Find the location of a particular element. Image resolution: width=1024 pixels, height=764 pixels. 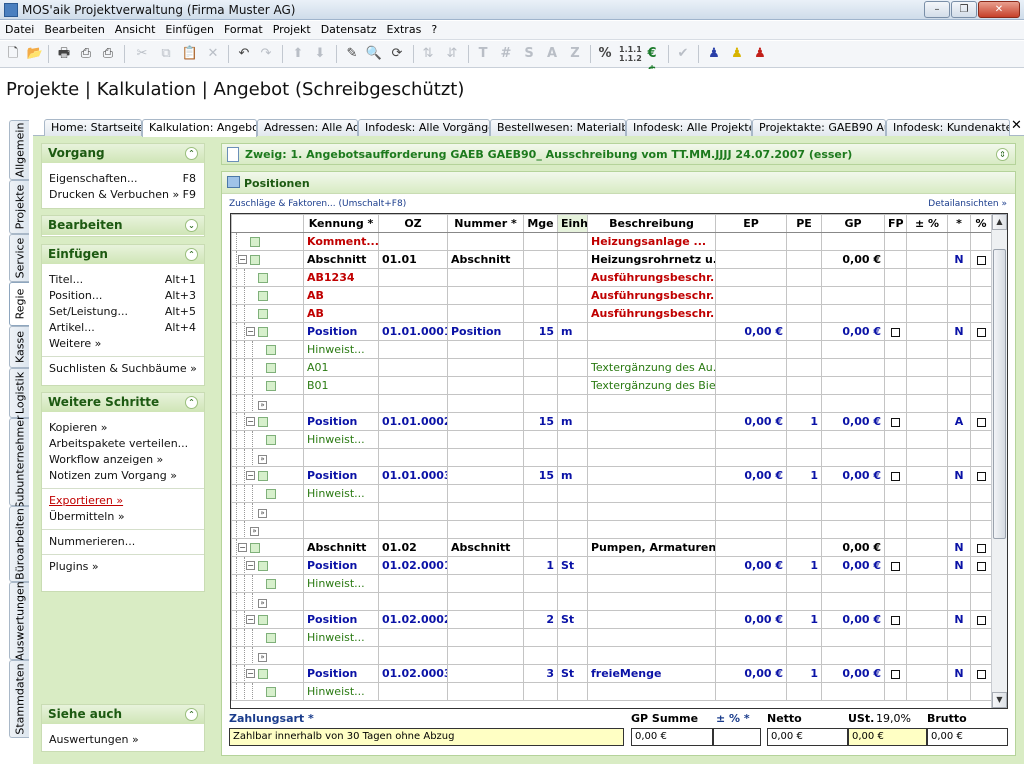

sort-descending-icon: ⇵ is located at coordinates (452, 54).